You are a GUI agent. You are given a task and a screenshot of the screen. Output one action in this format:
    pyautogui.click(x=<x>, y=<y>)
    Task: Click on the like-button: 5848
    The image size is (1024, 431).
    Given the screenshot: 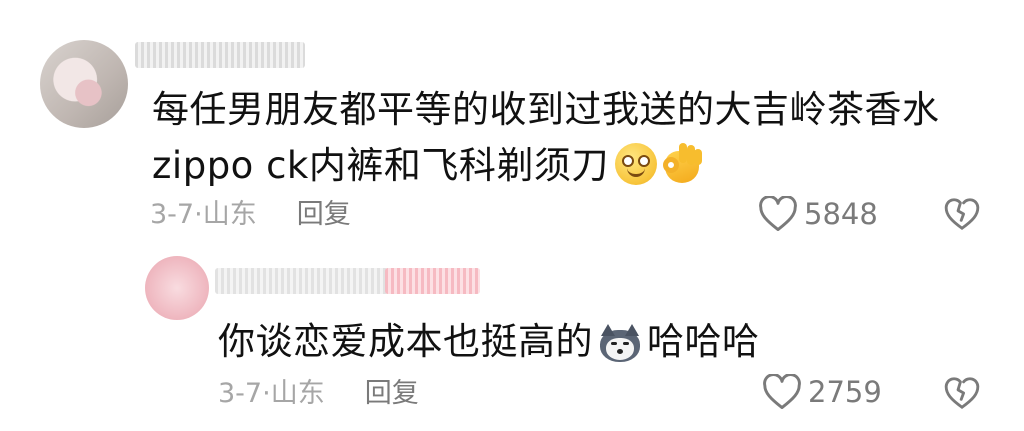 What is the action you would take?
    pyautogui.click(x=818, y=214)
    